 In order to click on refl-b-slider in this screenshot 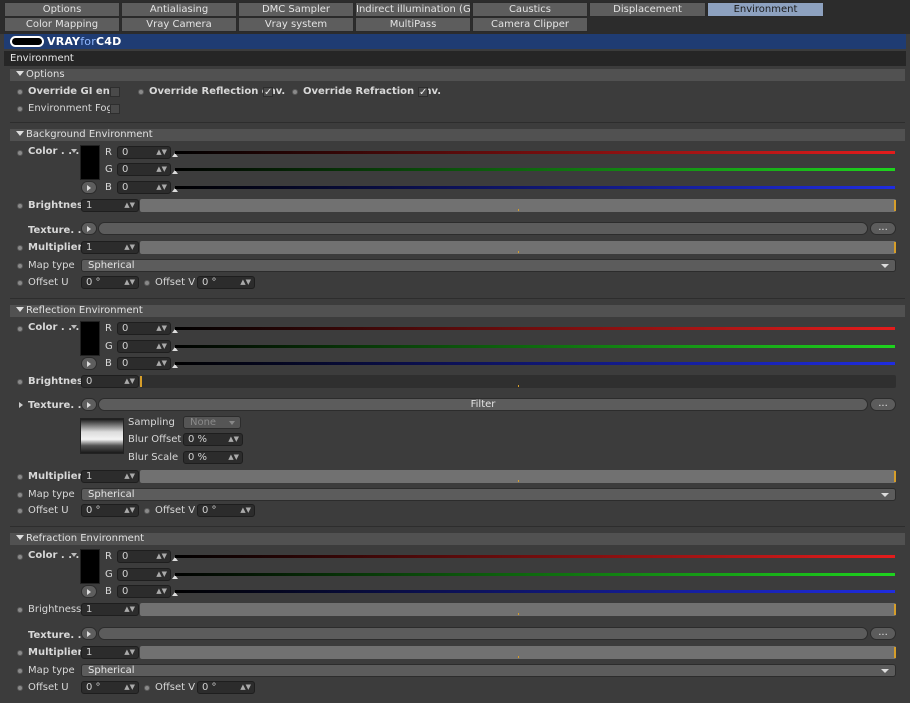, I will do `click(535, 363)`.